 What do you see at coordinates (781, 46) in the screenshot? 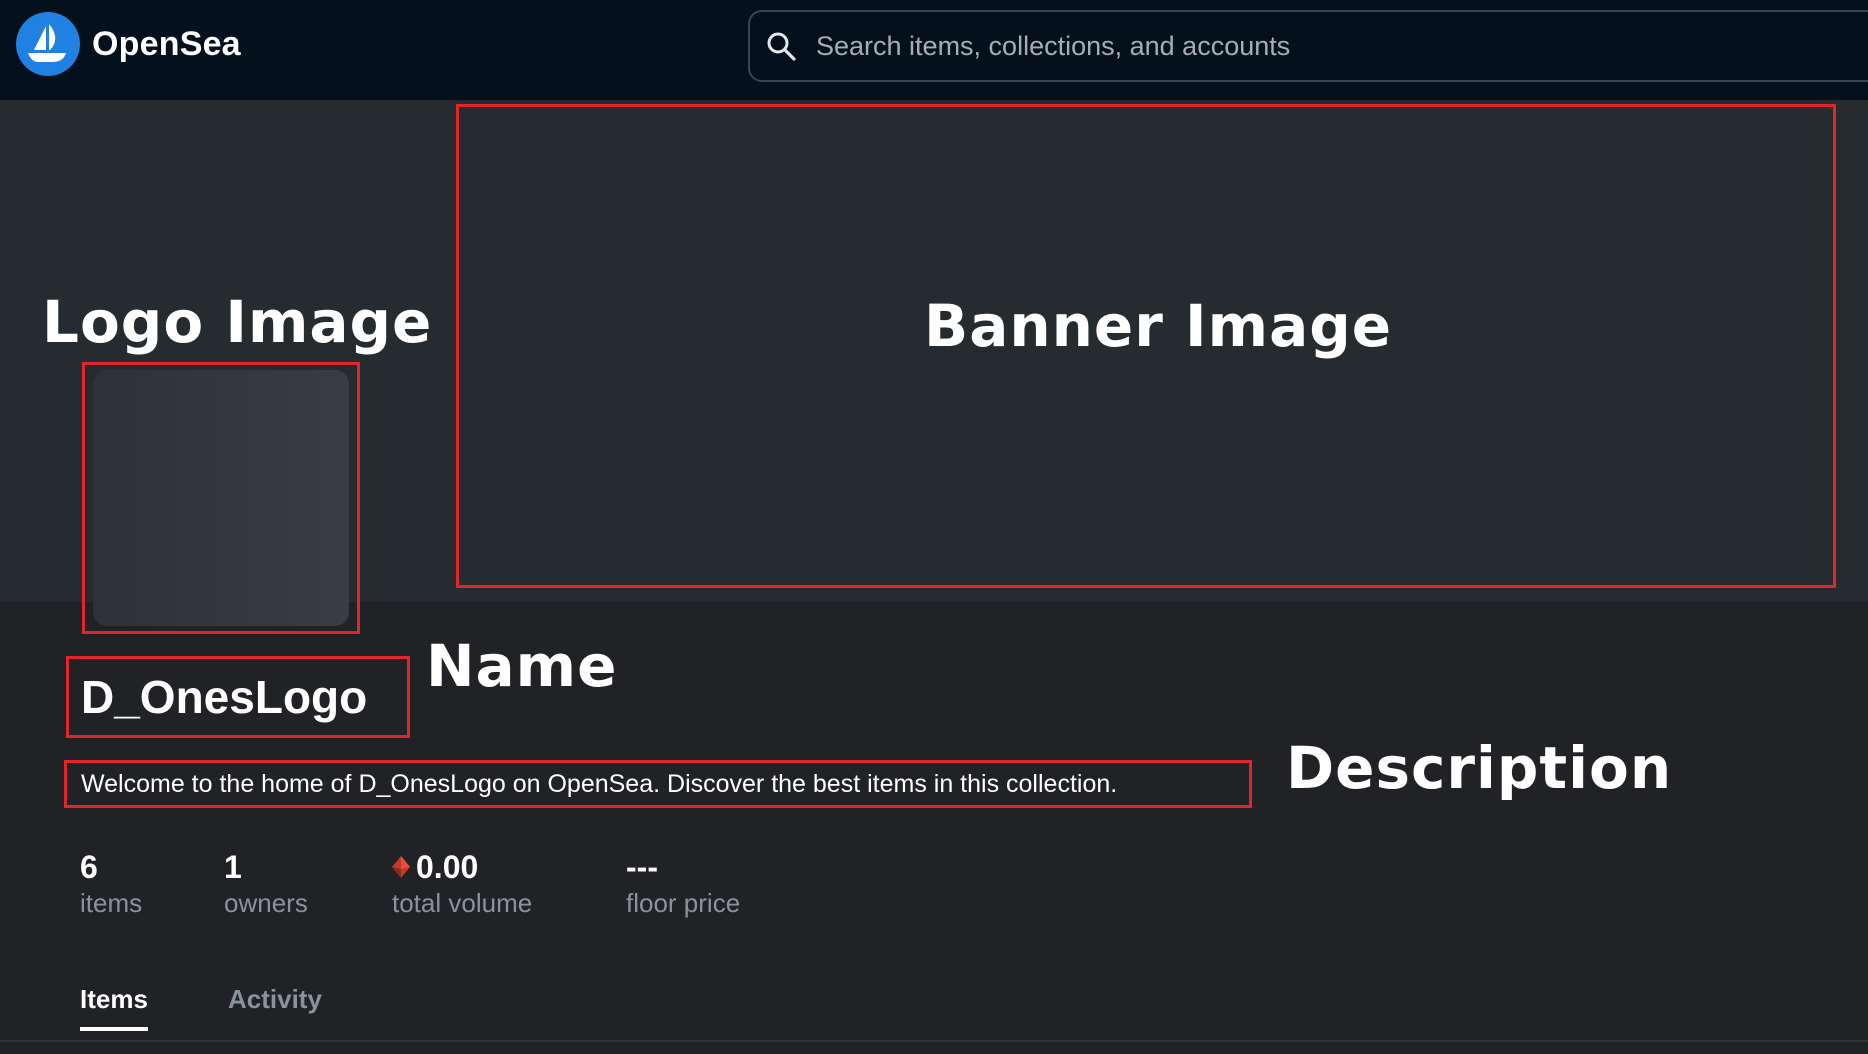
I see `search-icon` at bounding box center [781, 46].